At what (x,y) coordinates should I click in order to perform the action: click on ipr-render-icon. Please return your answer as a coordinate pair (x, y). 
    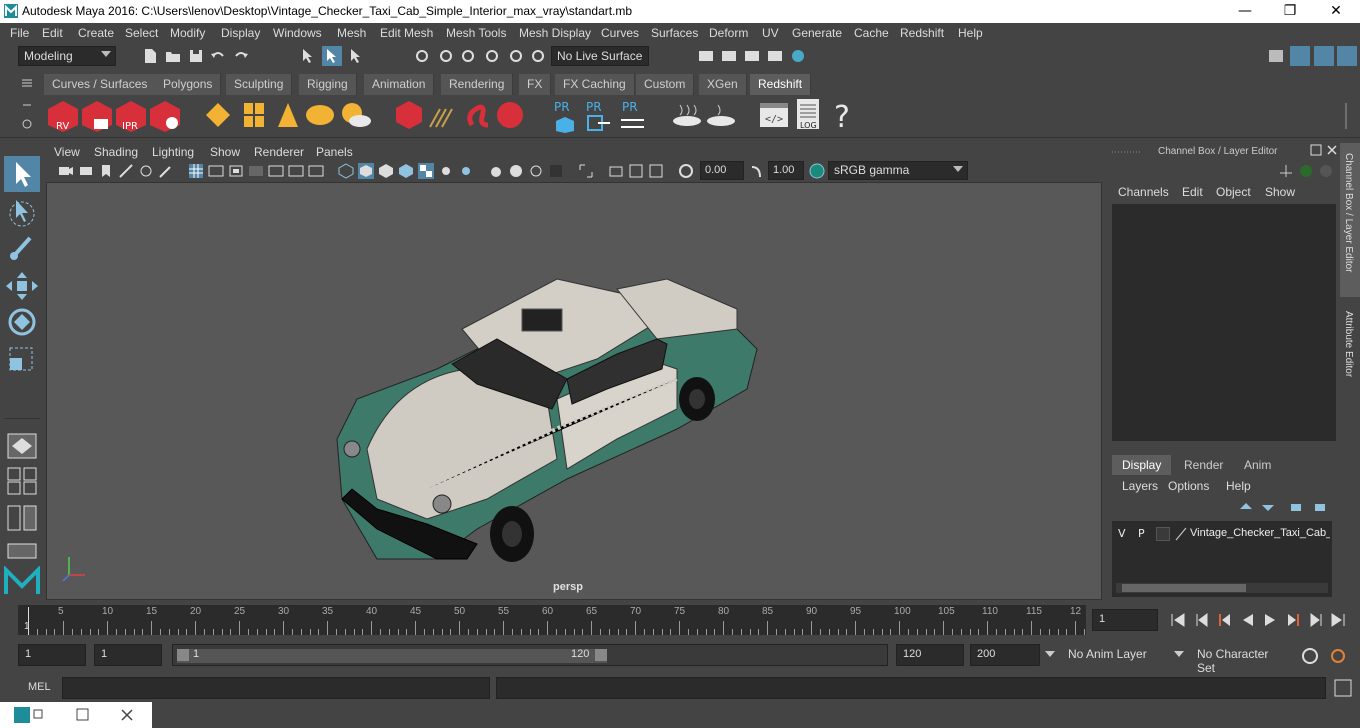
    Looking at the image, I should click on (752, 56).